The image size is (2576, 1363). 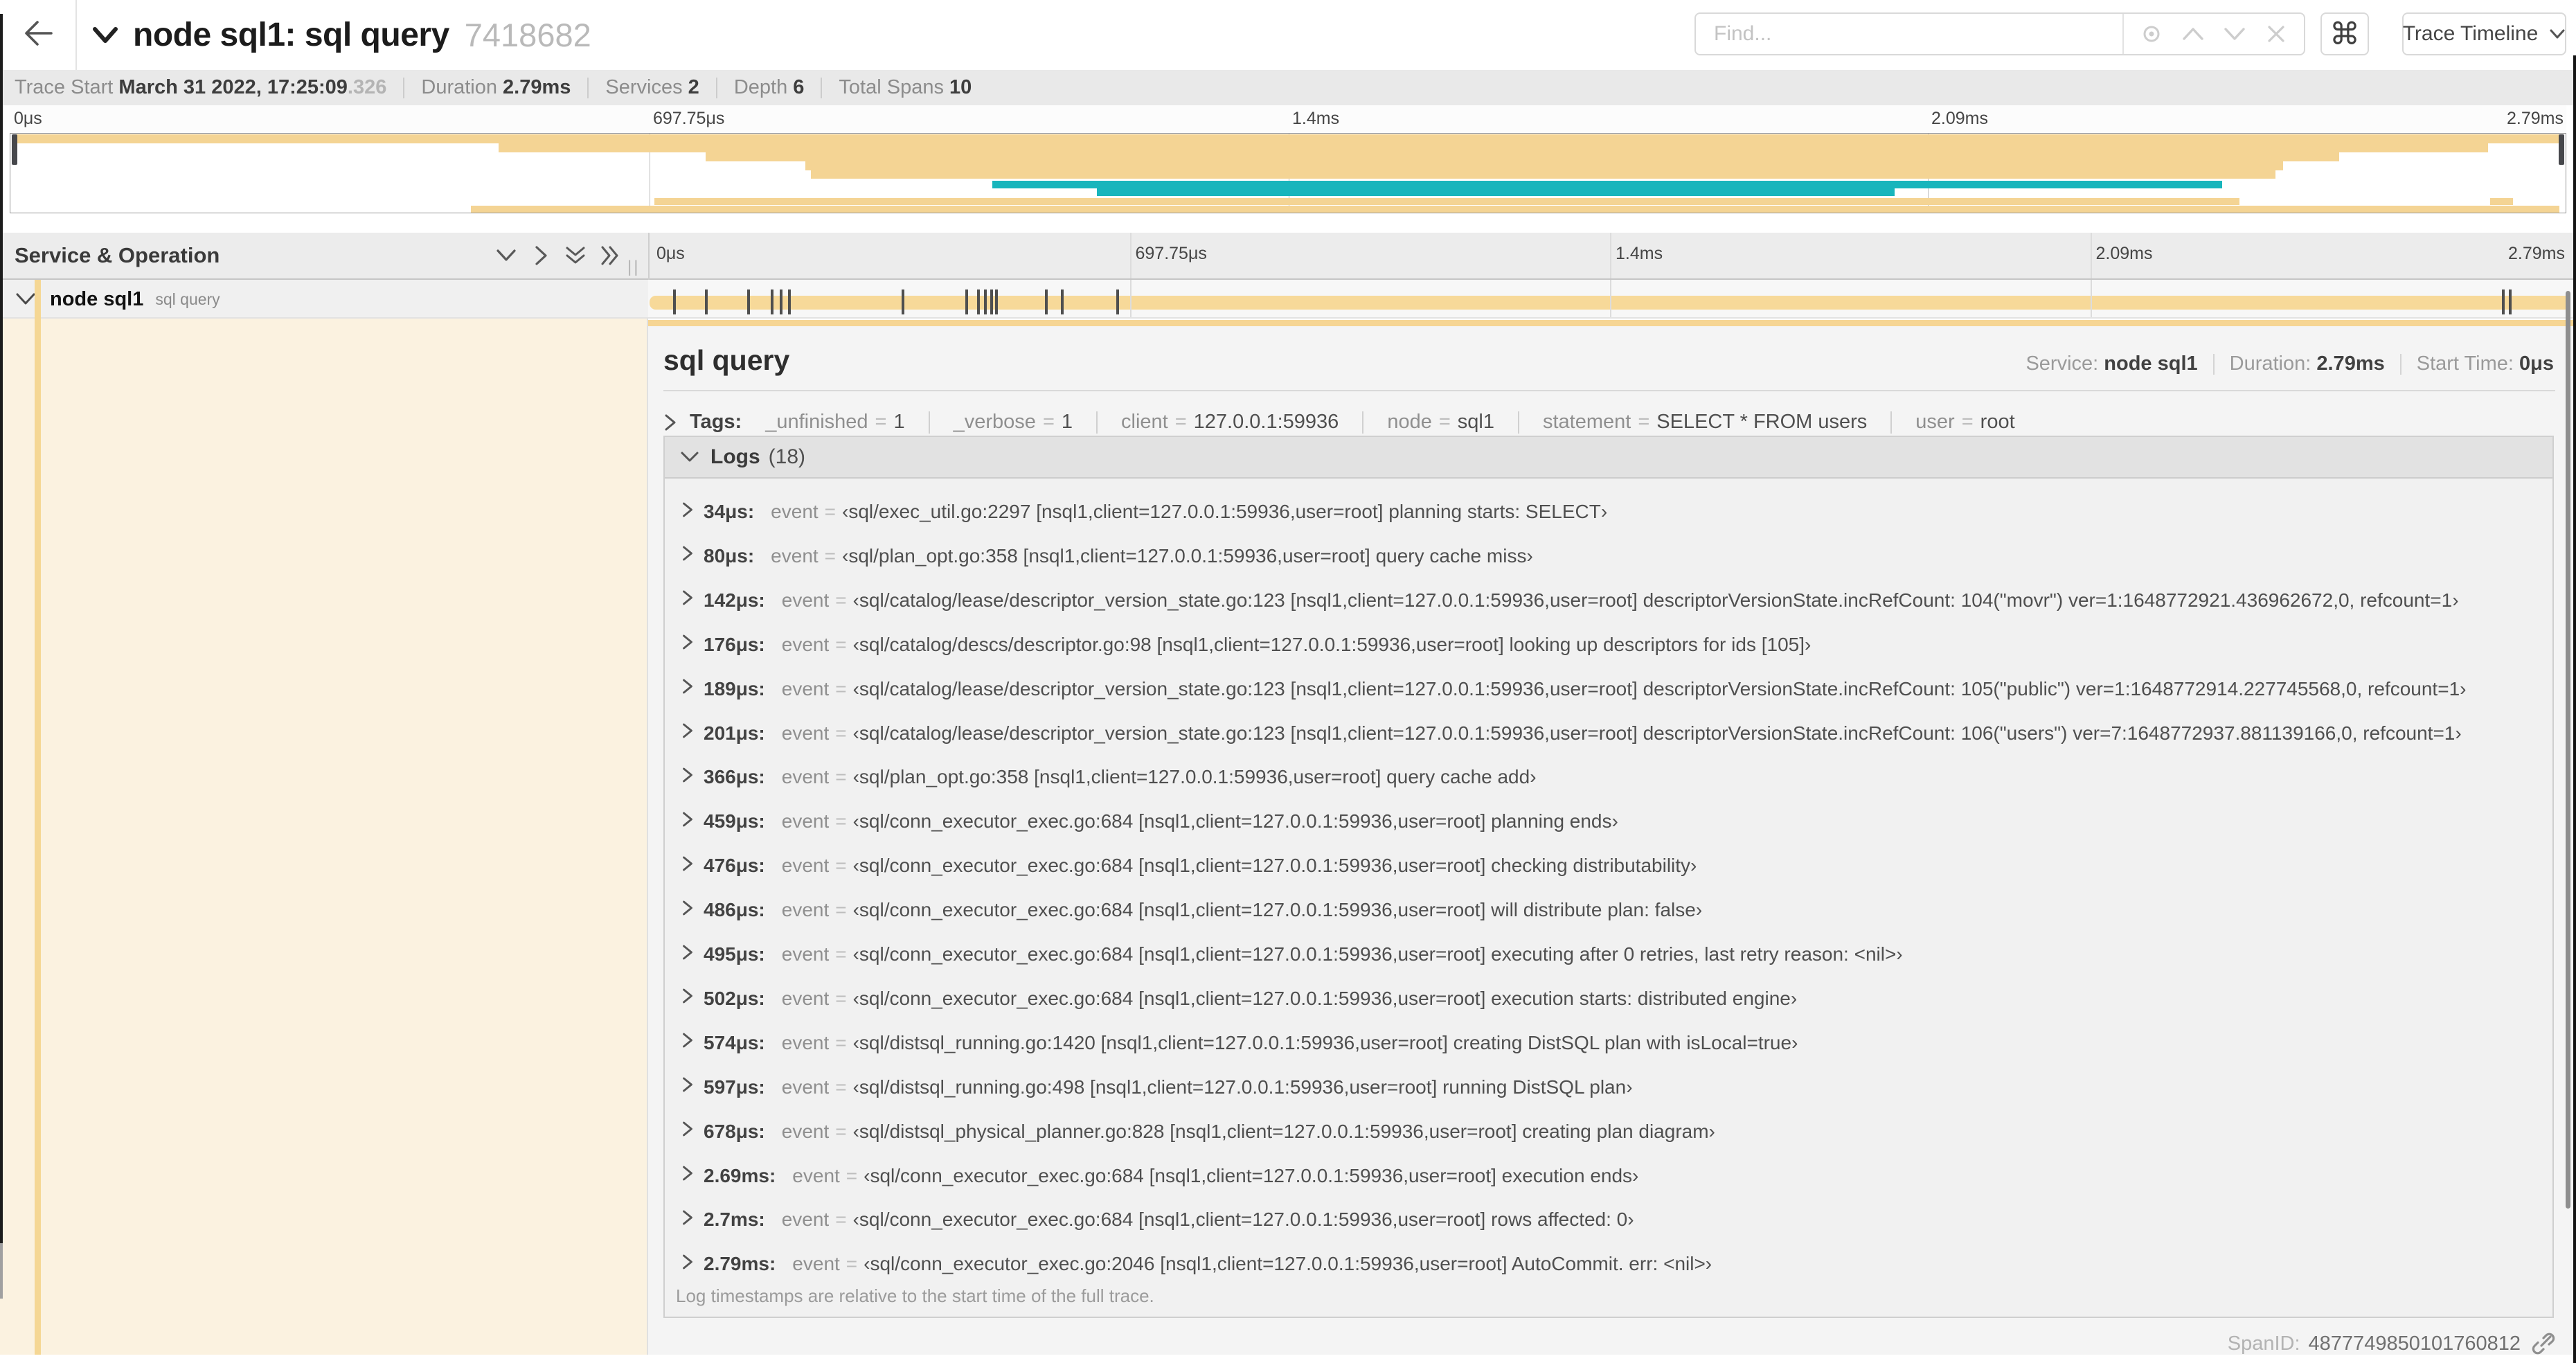 What do you see at coordinates (835, 423) in the screenshot?
I see `tag-item: _unfinished = 1` at bounding box center [835, 423].